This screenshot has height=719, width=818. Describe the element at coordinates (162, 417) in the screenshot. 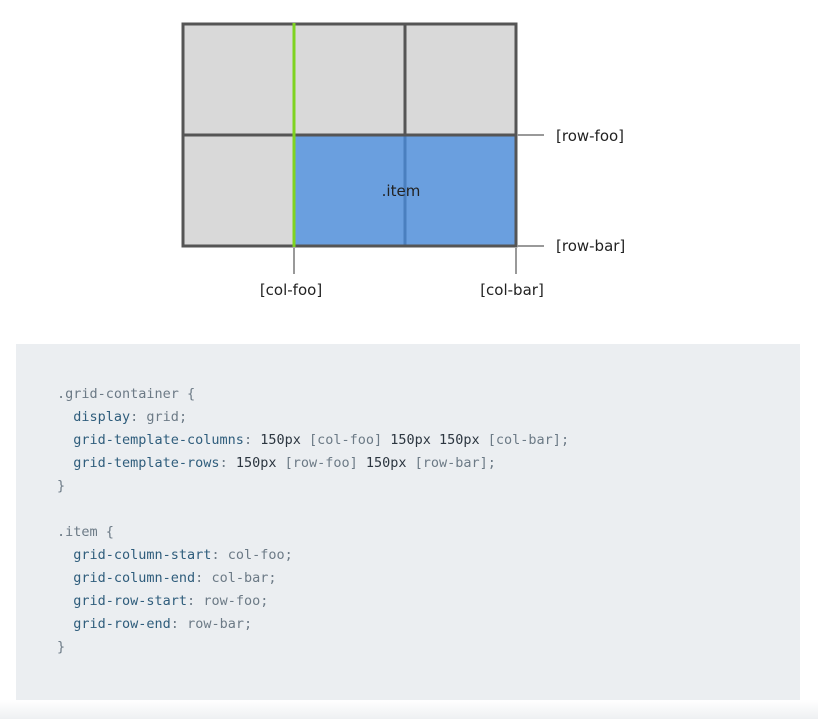

I see `code-token-val: grid` at that location.